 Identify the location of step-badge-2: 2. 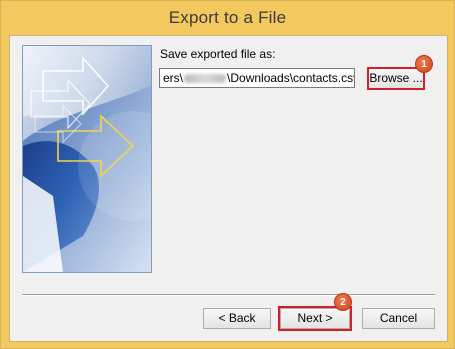
(343, 302).